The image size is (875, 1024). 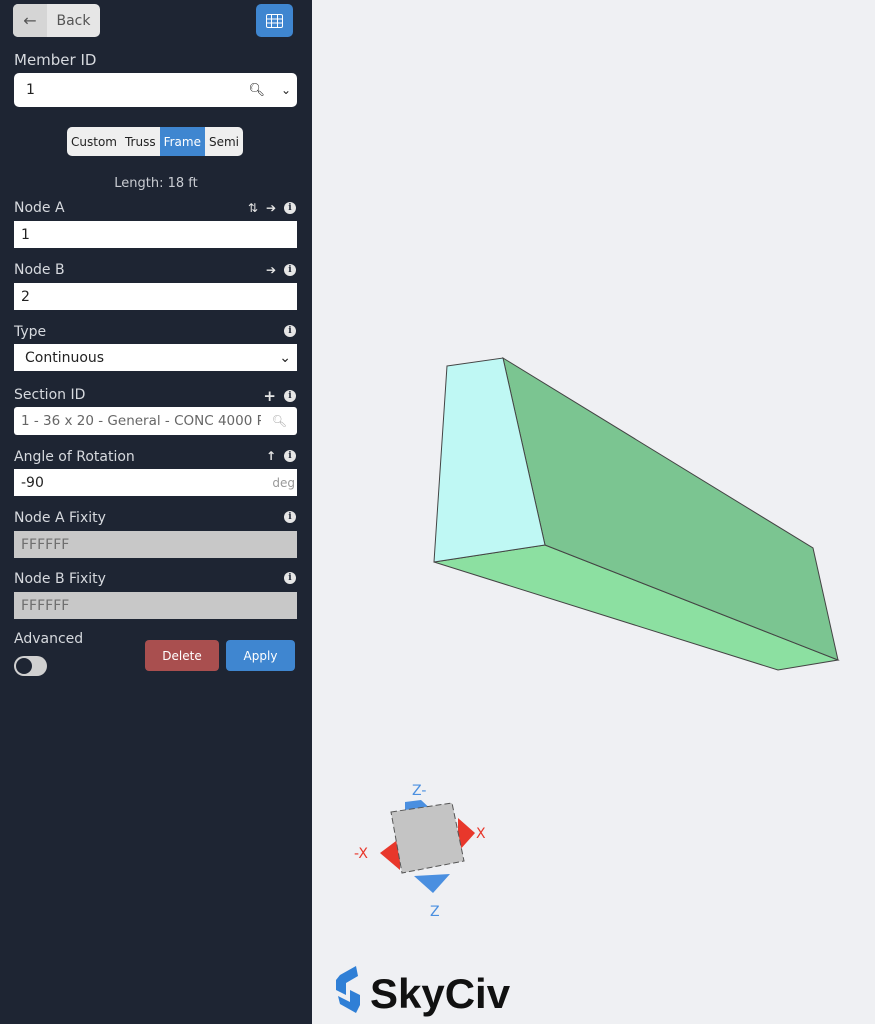 What do you see at coordinates (182, 141) in the screenshot?
I see `type-frame: Frame` at bounding box center [182, 141].